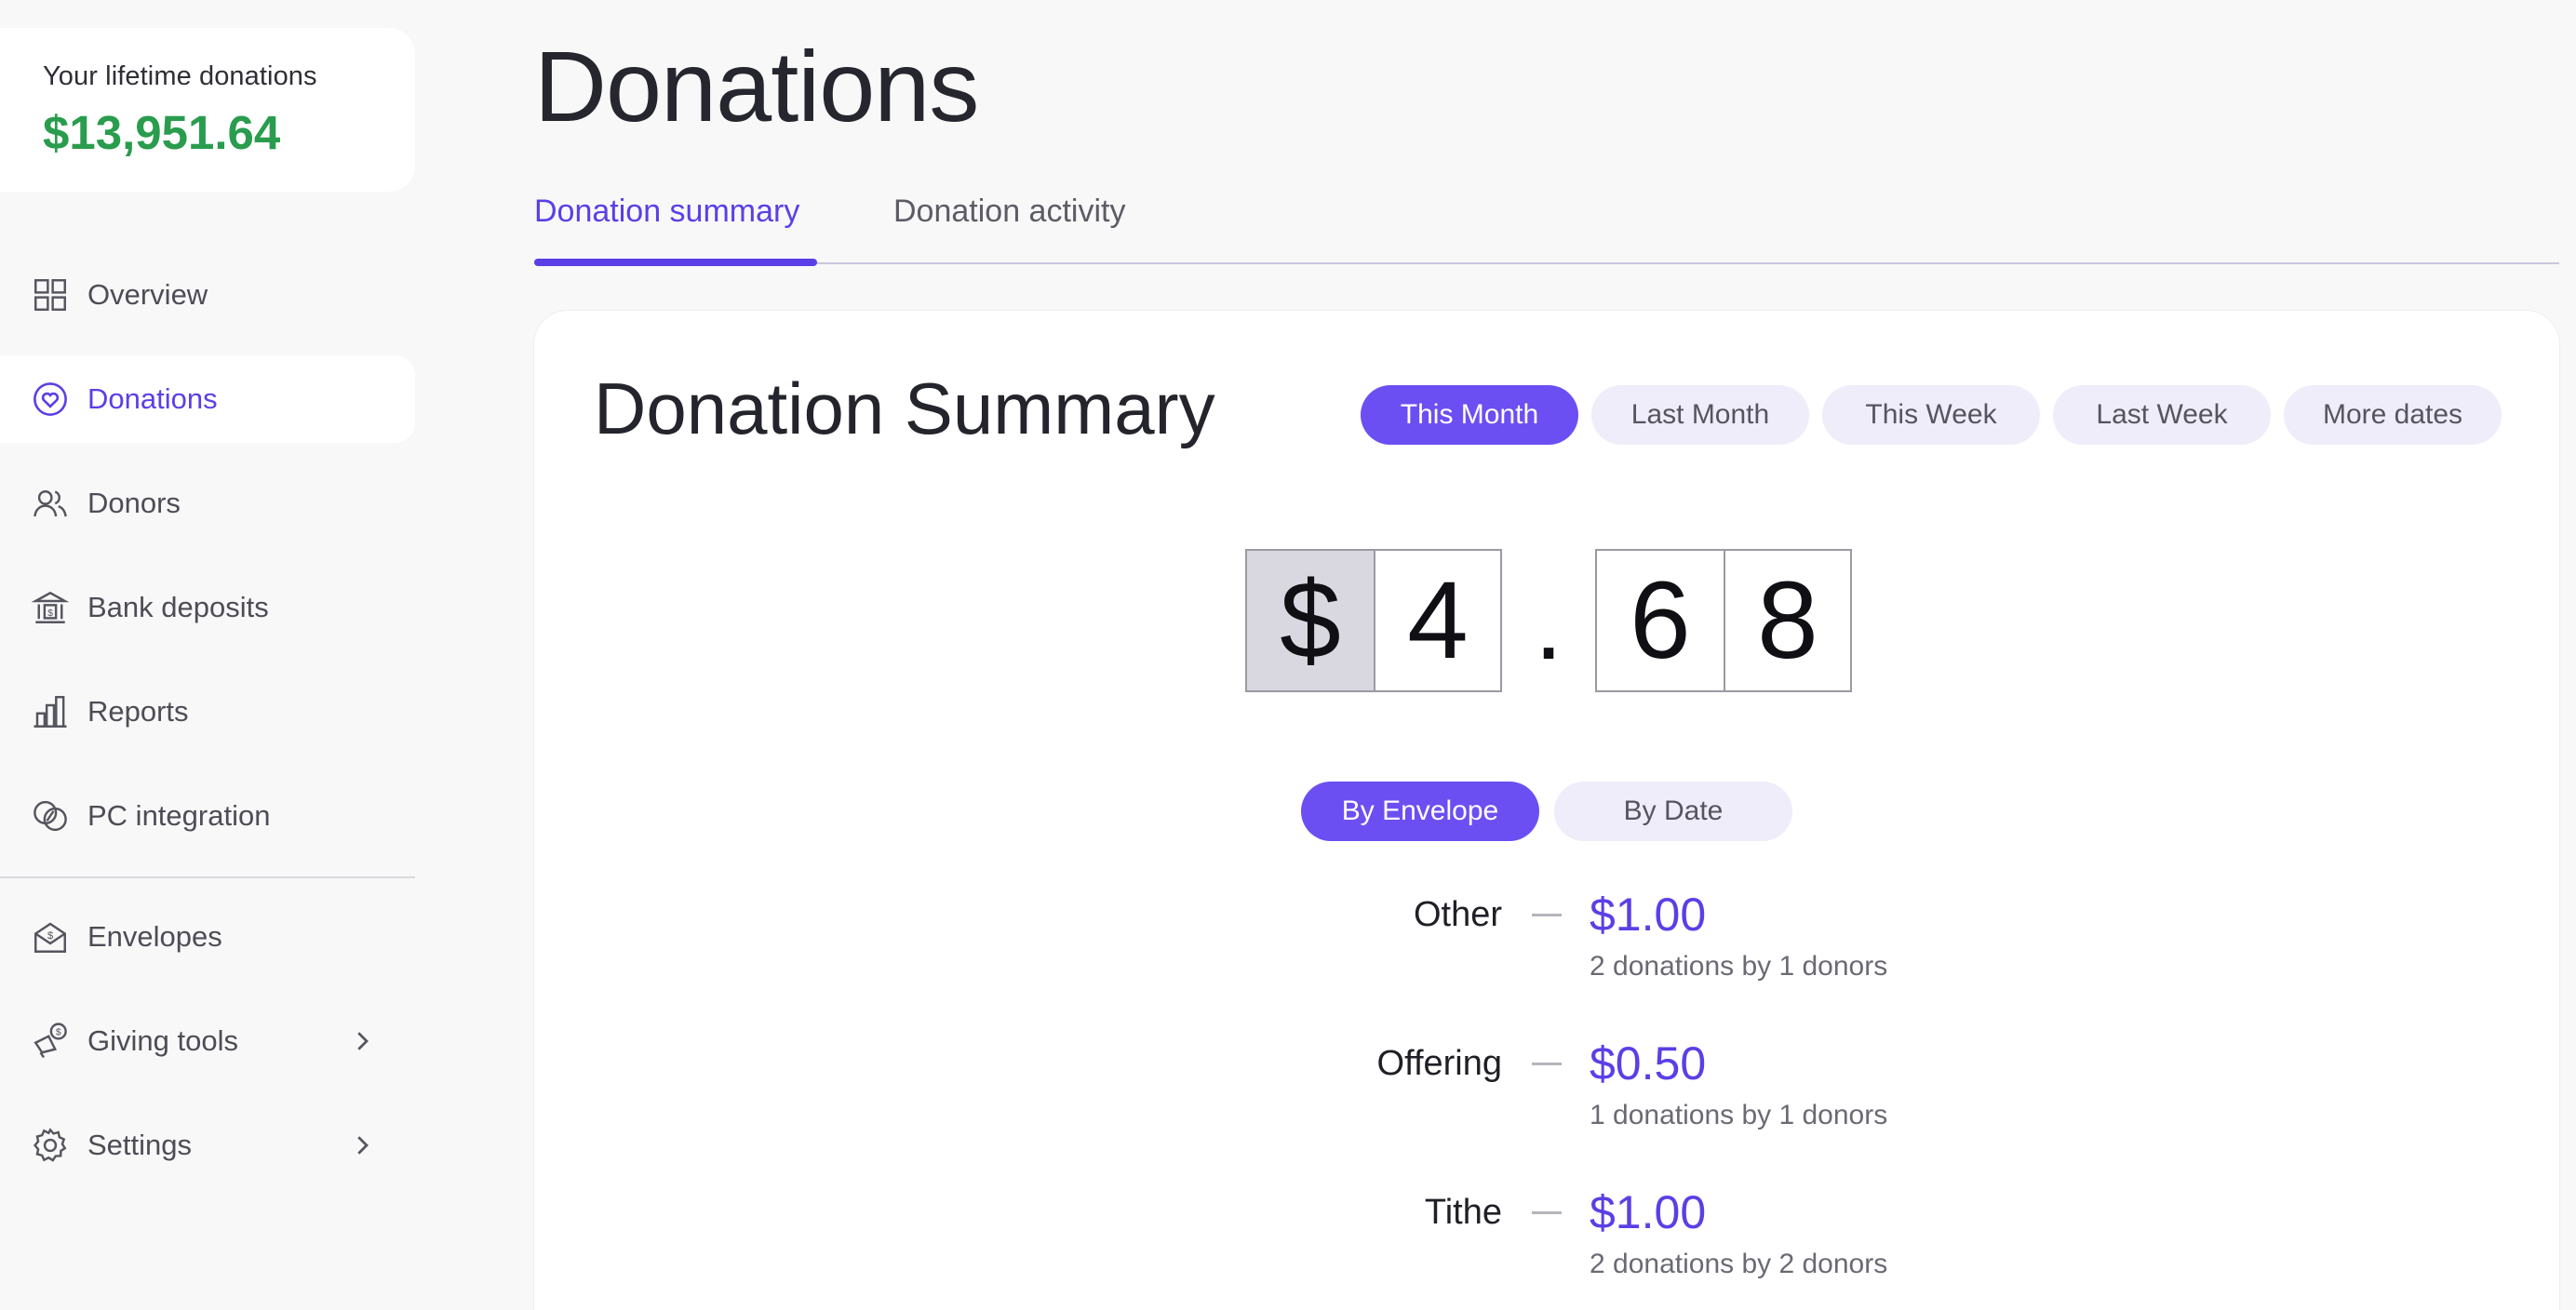  I want to click on sidebar-item-label: Envelopes, so click(154, 936).